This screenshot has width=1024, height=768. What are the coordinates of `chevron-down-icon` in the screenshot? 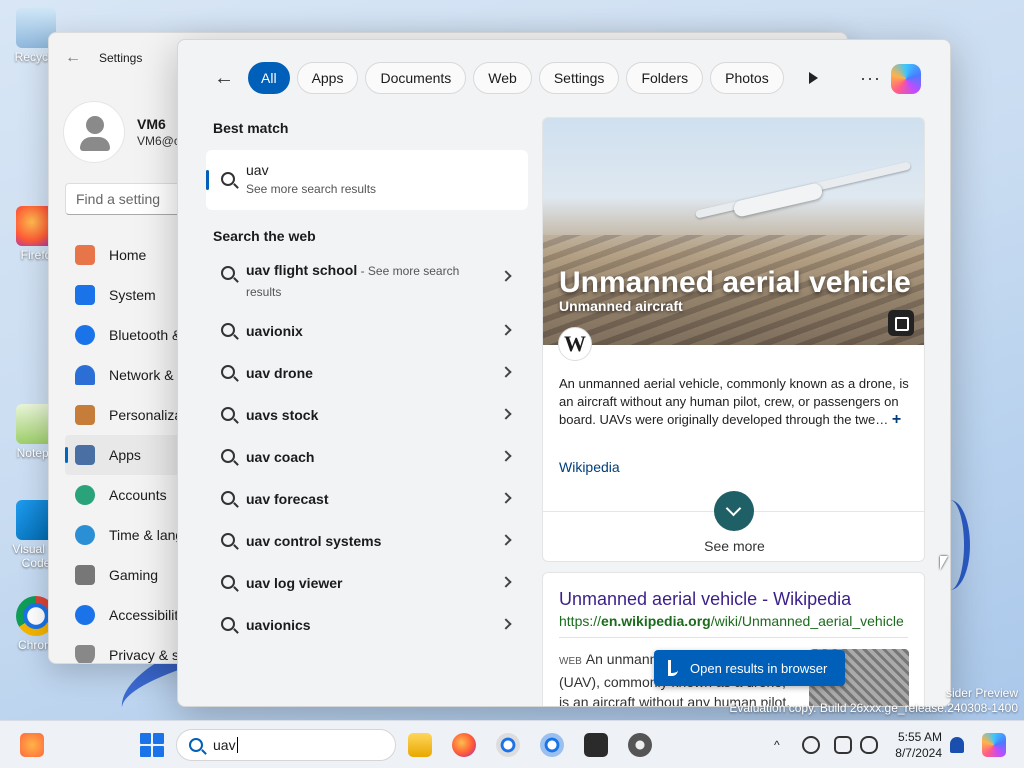 It's located at (734, 511).